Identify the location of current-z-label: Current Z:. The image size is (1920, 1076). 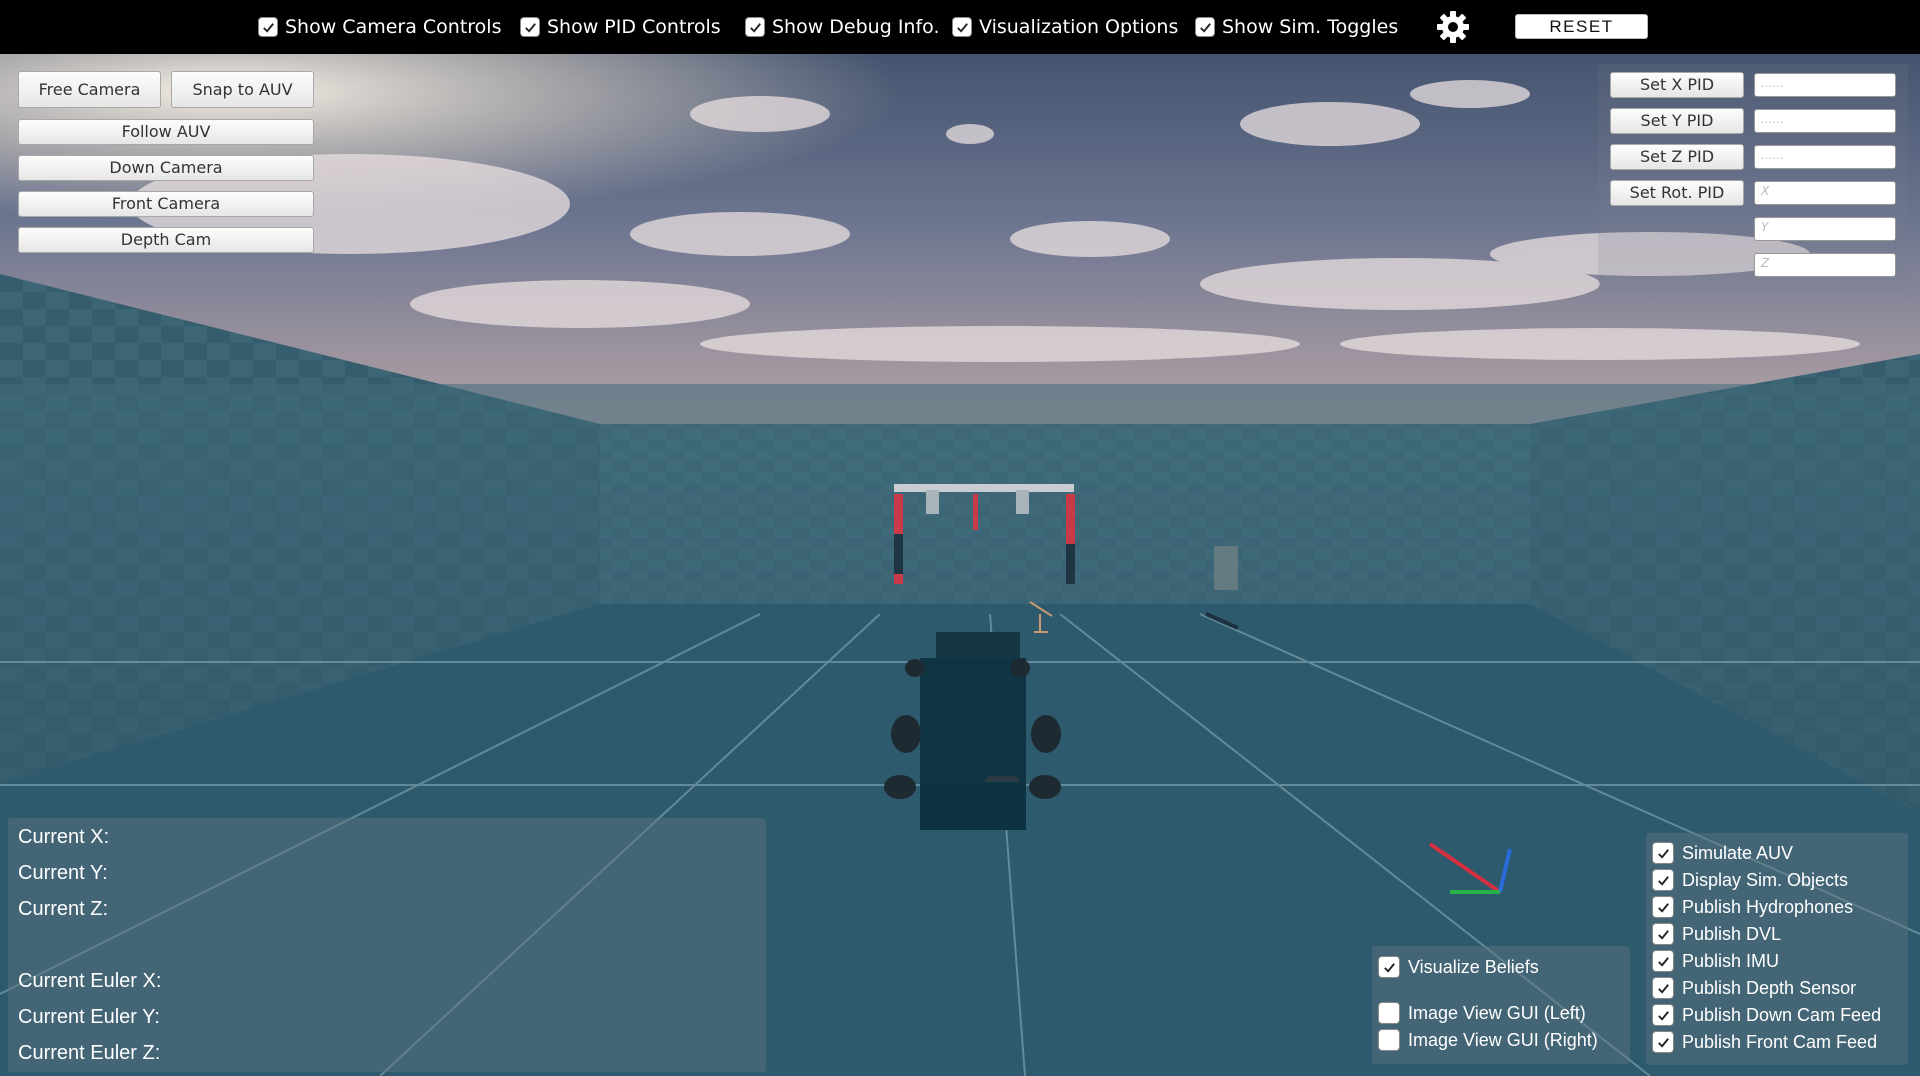
(63, 909).